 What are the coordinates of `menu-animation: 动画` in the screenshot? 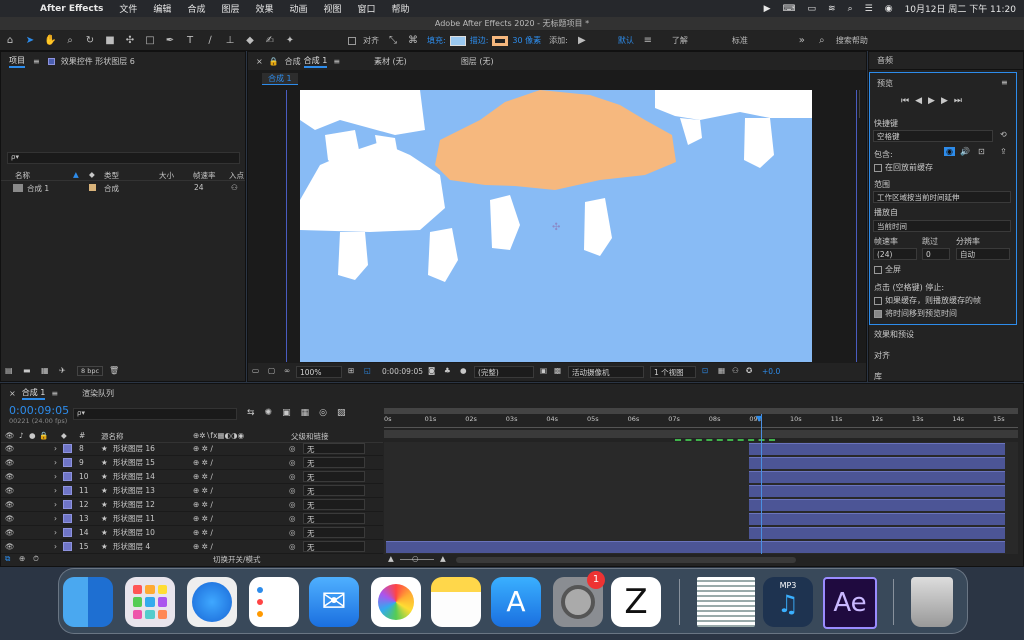 It's located at (298, 8).